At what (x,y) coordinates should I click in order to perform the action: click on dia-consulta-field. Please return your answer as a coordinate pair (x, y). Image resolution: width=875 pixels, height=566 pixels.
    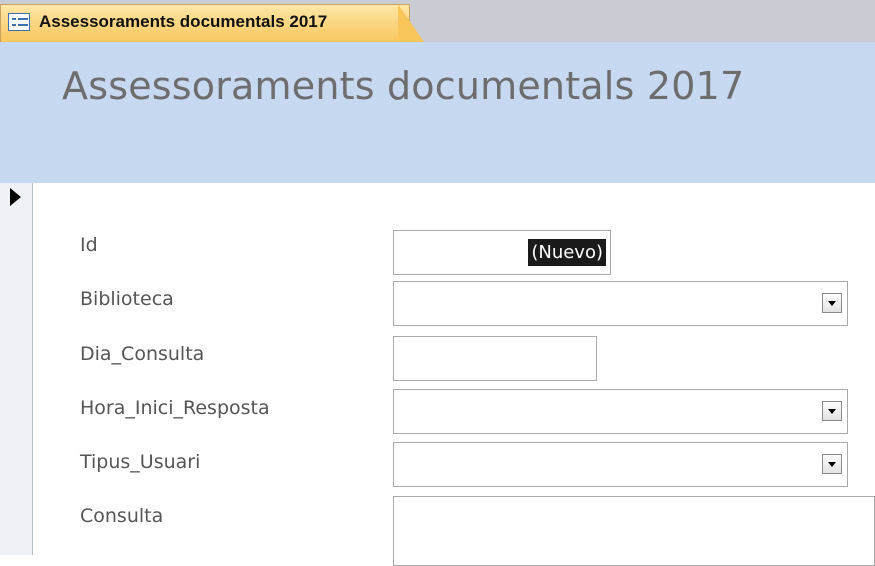
    Looking at the image, I should click on (495, 358).